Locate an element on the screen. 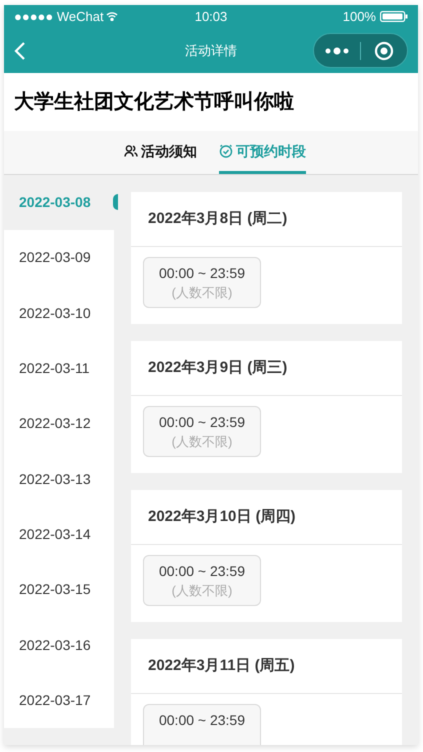 Image resolution: width=423 pixels, height=752 pixels. clock-icon is located at coordinates (226, 151).